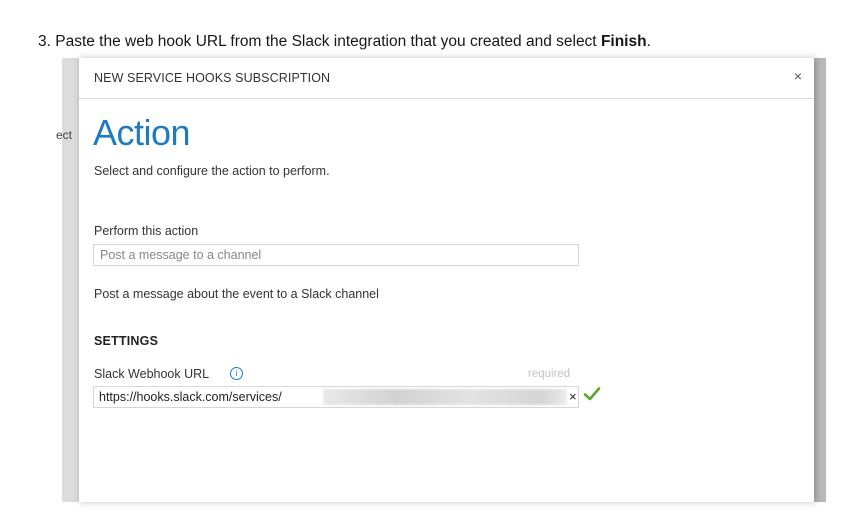 The image size is (850, 529). Describe the element at coordinates (819, 280) in the screenshot. I see `backdrop-right` at that location.